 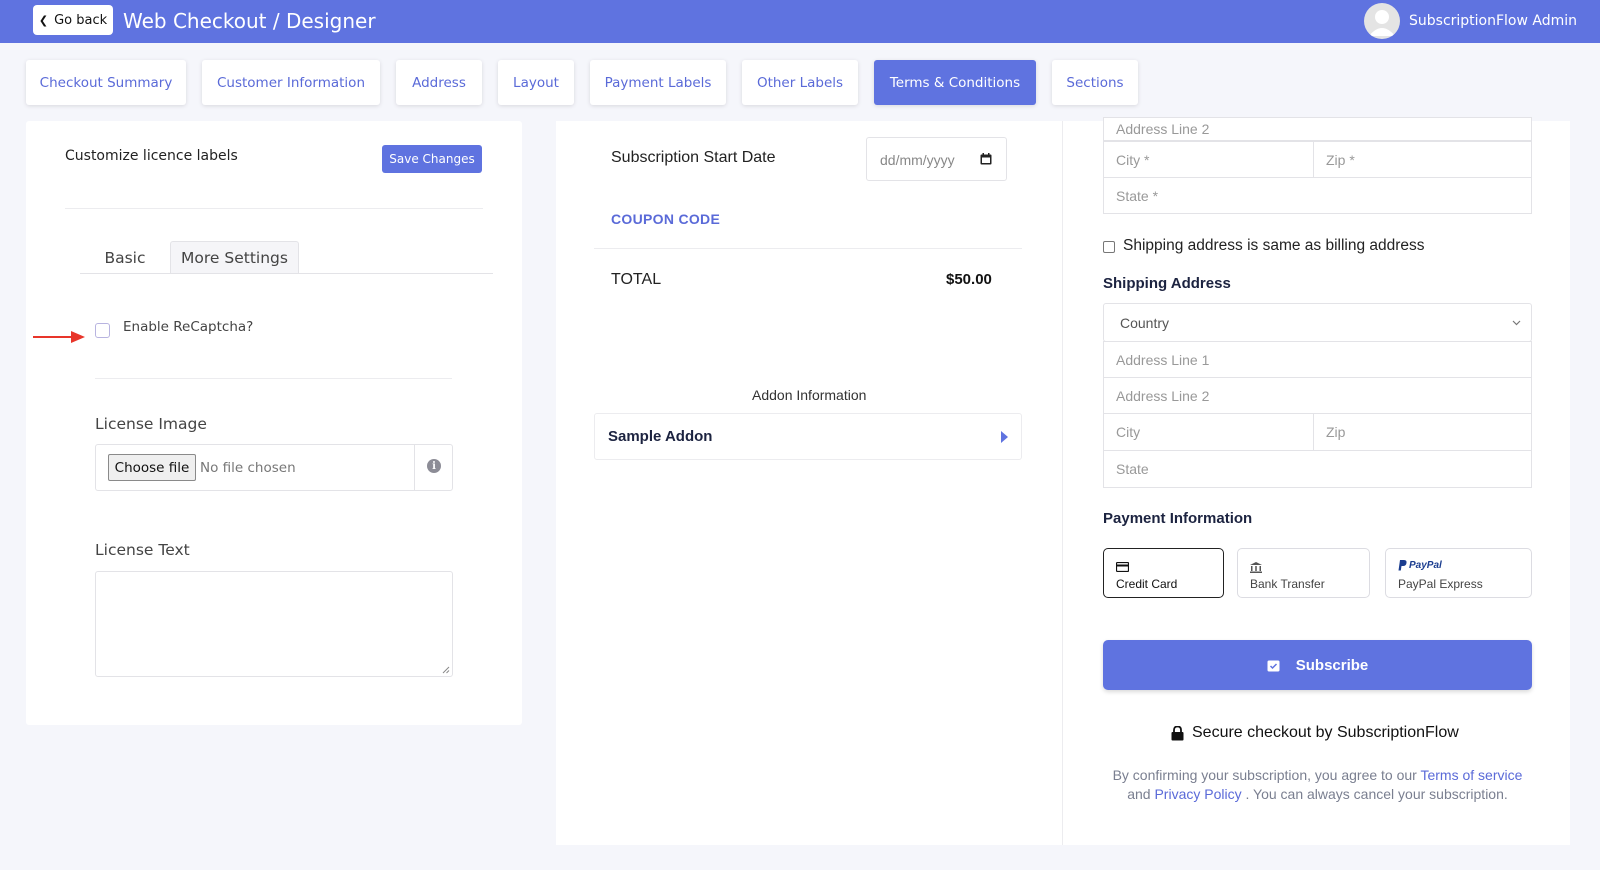 I want to click on user-icon, so click(x=1382, y=23).